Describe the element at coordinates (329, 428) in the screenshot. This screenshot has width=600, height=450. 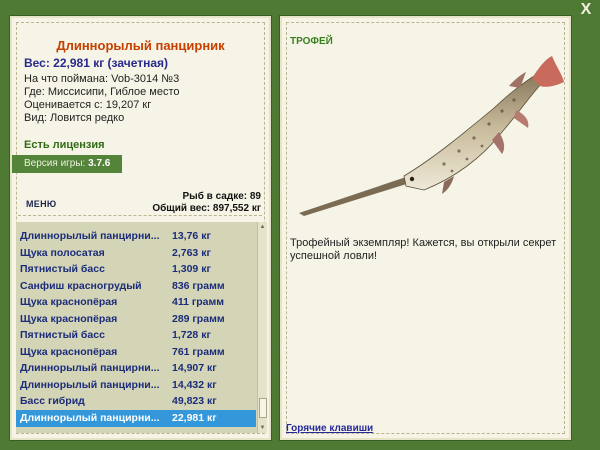
I see `hotkeys-link: Горячие клавиши` at that location.